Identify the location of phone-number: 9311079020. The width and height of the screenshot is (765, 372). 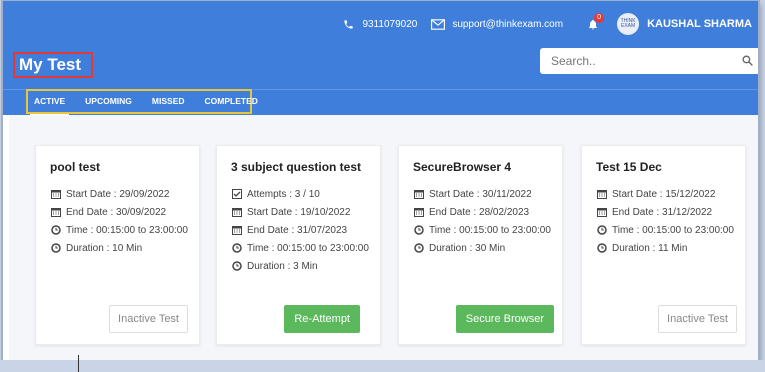
(390, 24).